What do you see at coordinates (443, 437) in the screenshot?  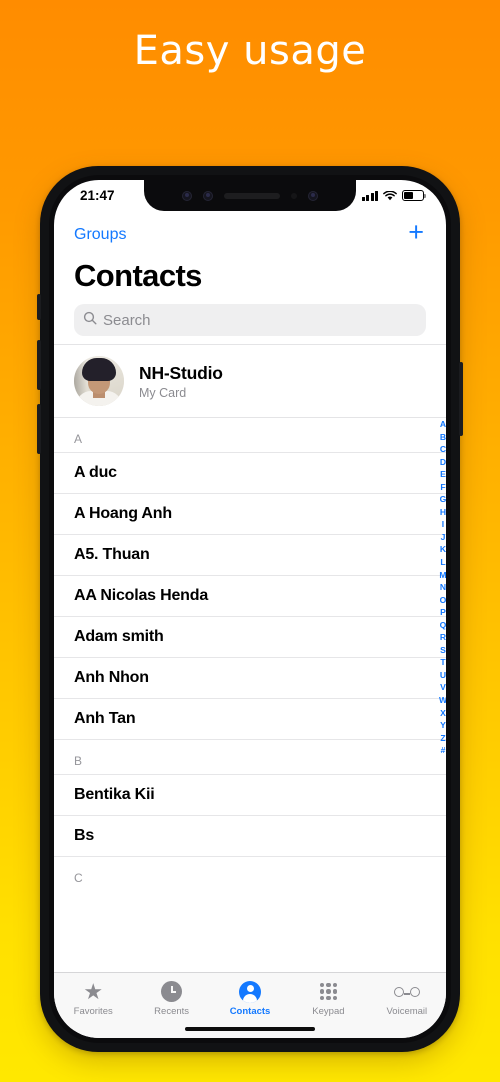 I see `index-letter: B` at bounding box center [443, 437].